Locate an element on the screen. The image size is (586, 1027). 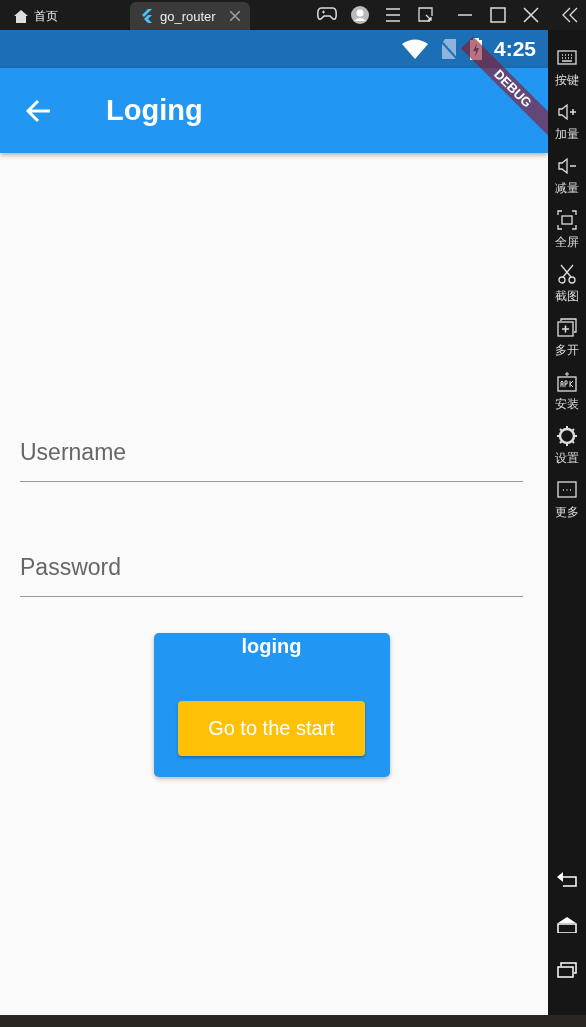
volume-down-icon is located at coordinates (567, 166).